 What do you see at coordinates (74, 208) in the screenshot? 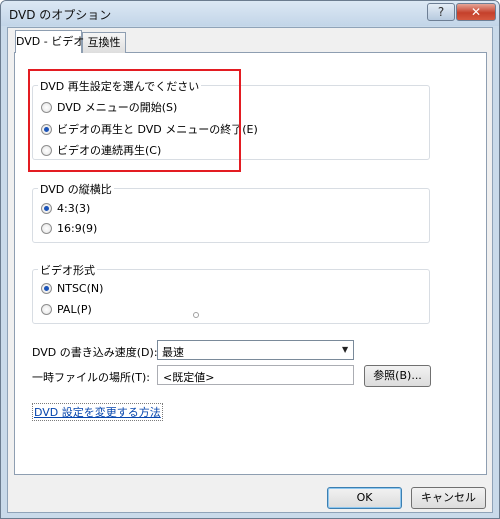
I see `radio-label: 4:3(3)` at bounding box center [74, 208].